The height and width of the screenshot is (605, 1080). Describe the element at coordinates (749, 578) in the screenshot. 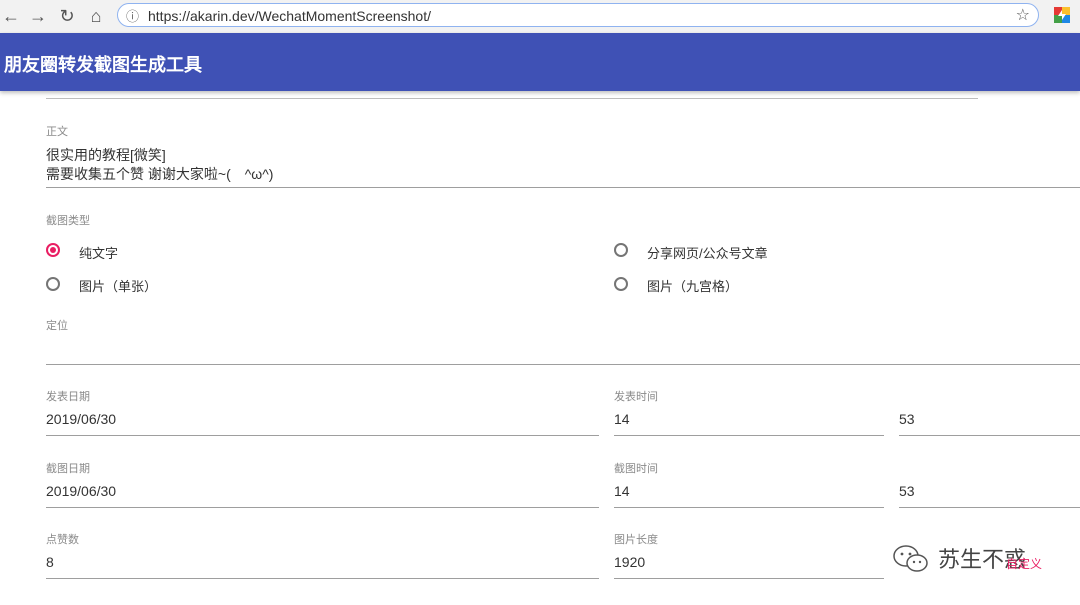

I see `image-length-underline` at that location.